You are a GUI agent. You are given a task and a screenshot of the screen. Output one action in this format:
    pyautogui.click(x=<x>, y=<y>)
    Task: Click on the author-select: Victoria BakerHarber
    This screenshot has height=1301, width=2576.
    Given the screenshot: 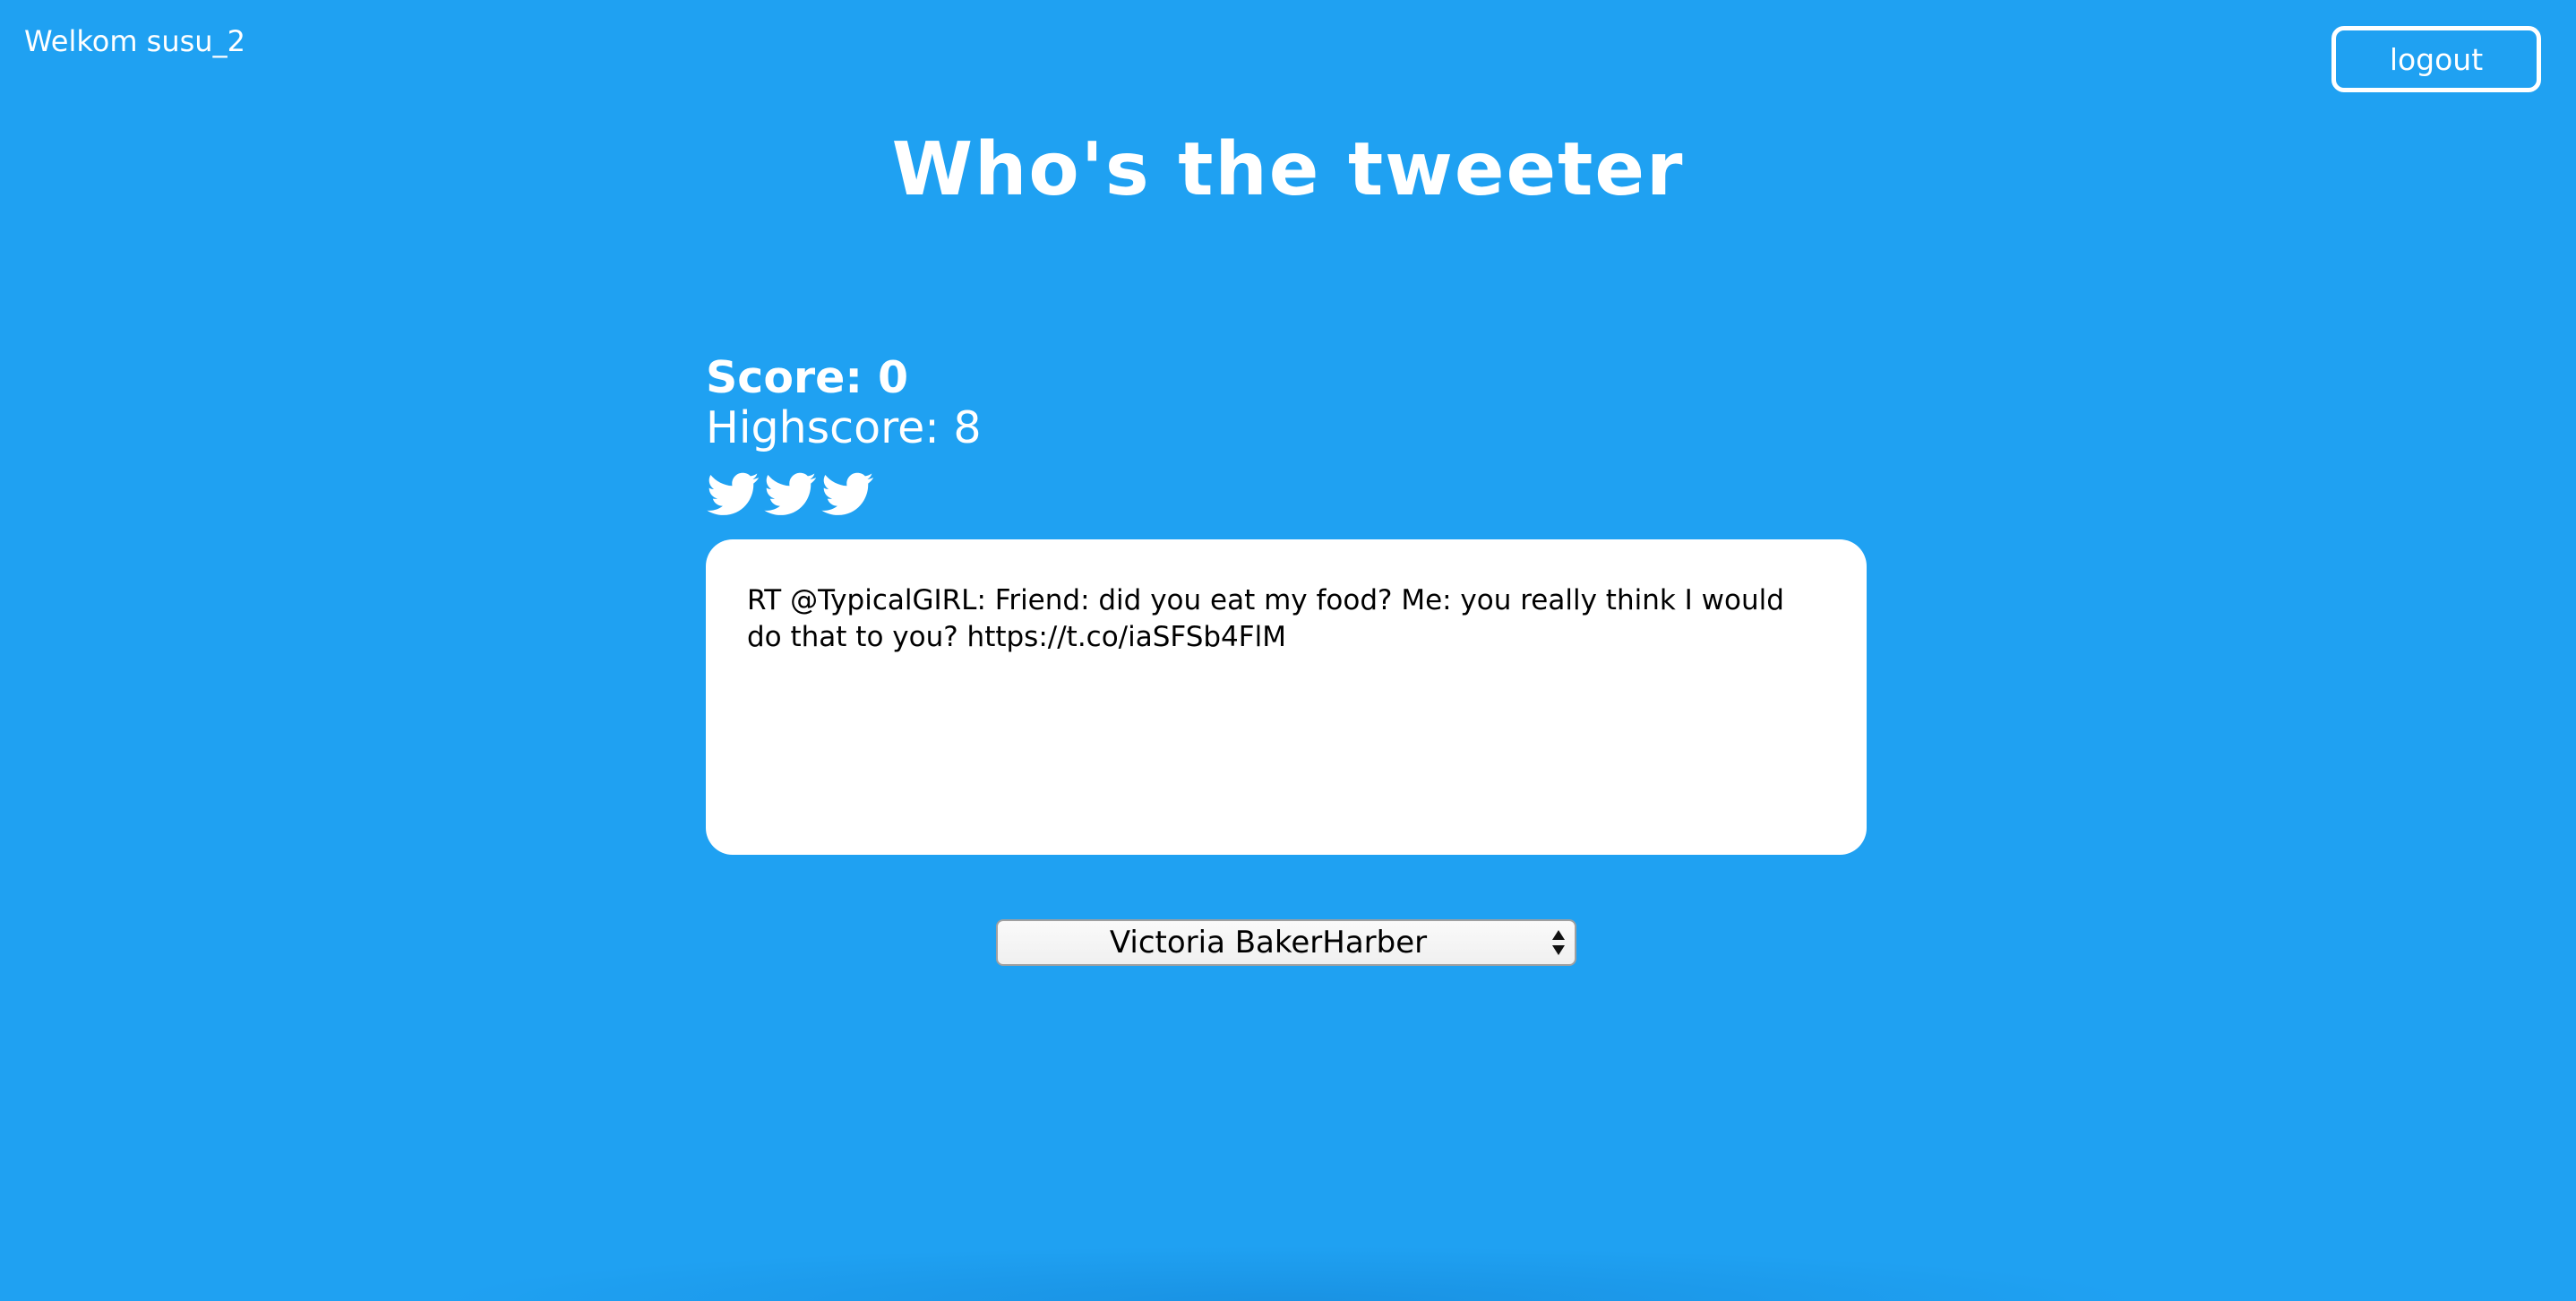 What is the action you would take?
    pyautogui.click(x=1286, y=942)
    